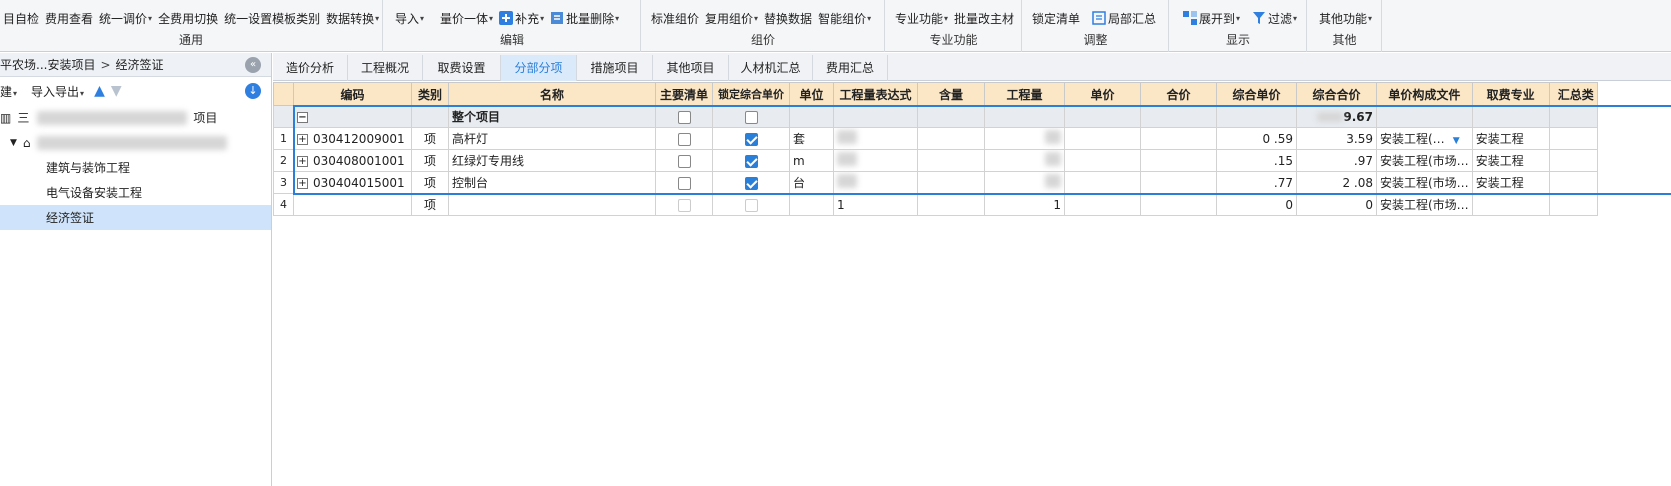 The image size is (1671, 486). I want to click on batch-material-button: 批量改主材, so click(984, 18).